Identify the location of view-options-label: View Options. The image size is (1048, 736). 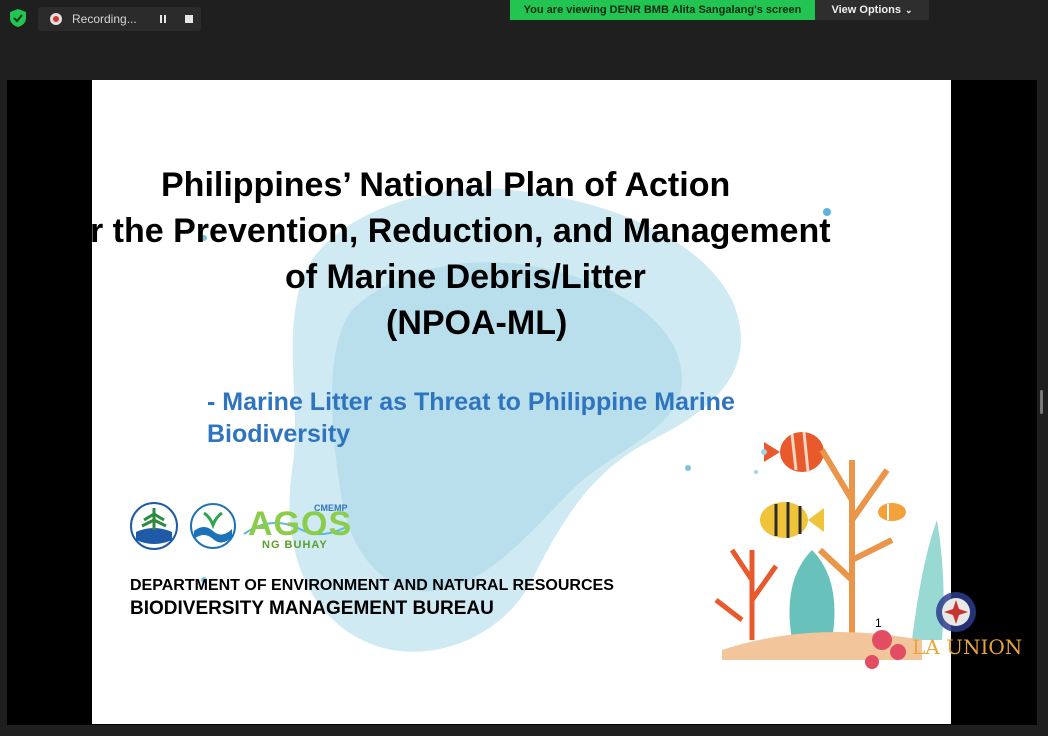
(866, 10).